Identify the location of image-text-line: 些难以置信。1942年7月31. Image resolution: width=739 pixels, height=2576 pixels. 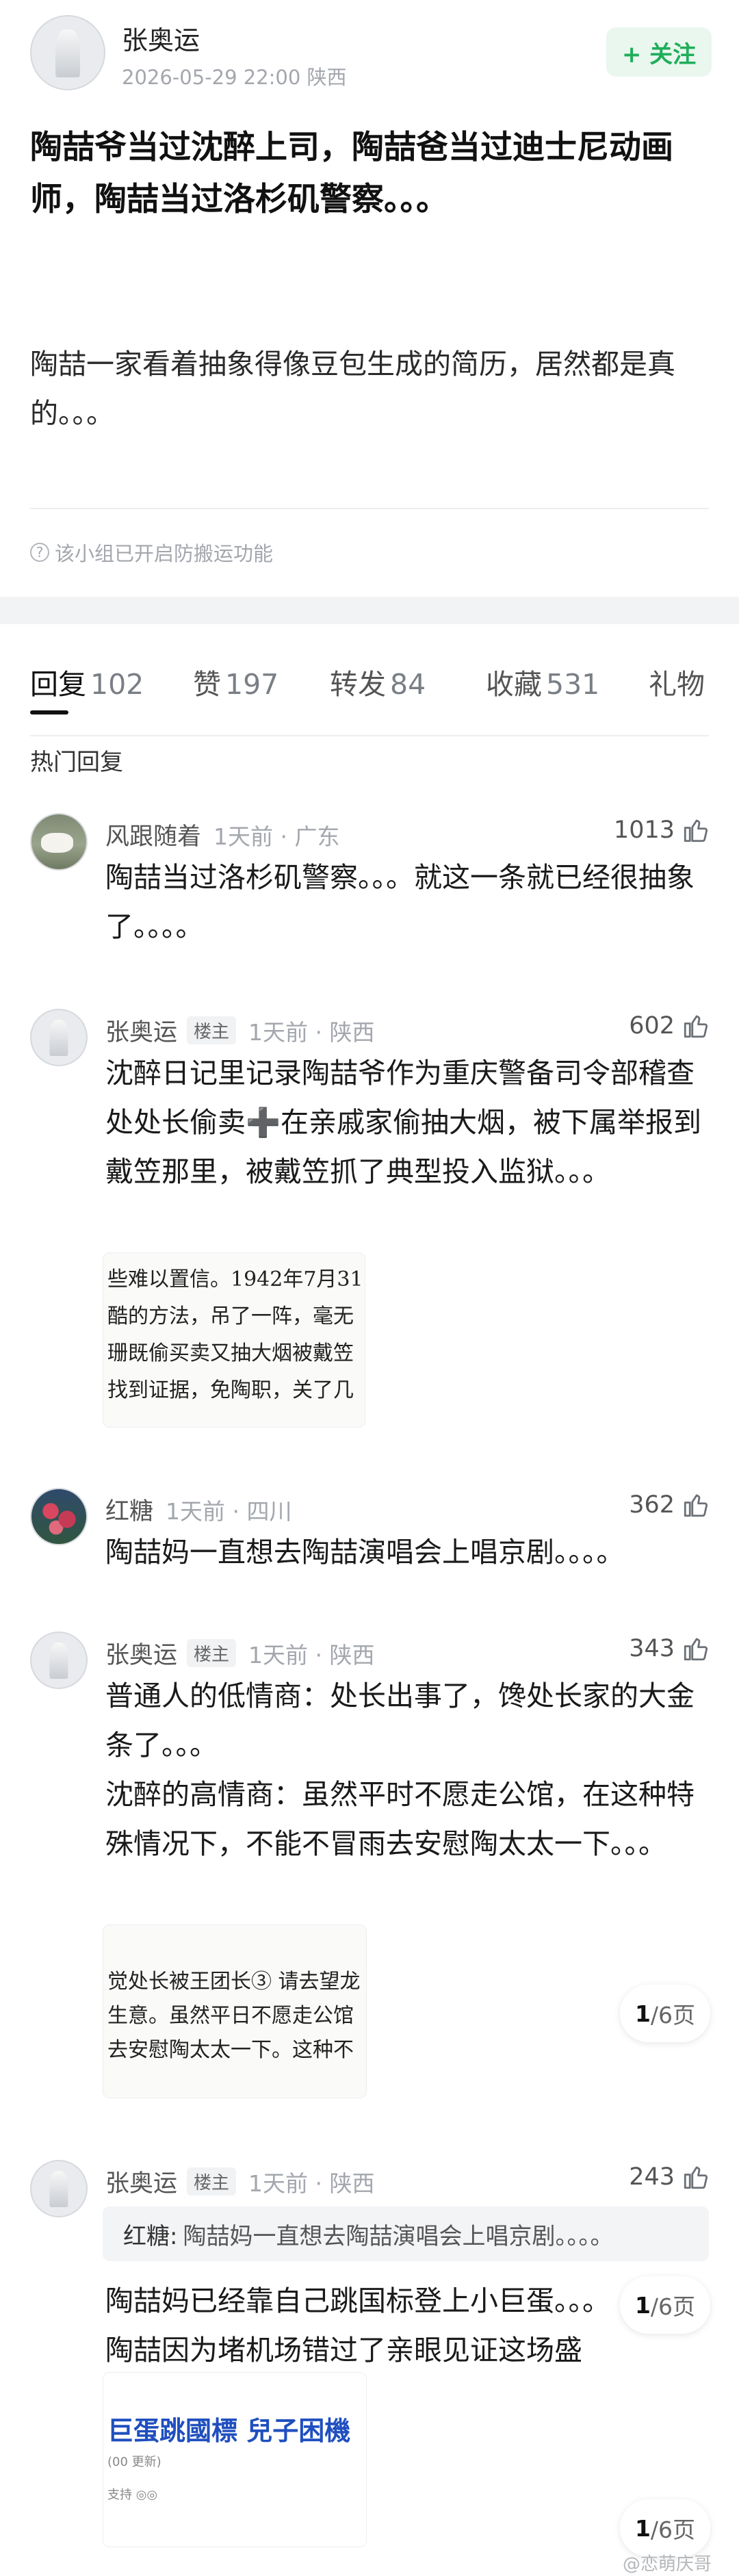
(235, 1279).